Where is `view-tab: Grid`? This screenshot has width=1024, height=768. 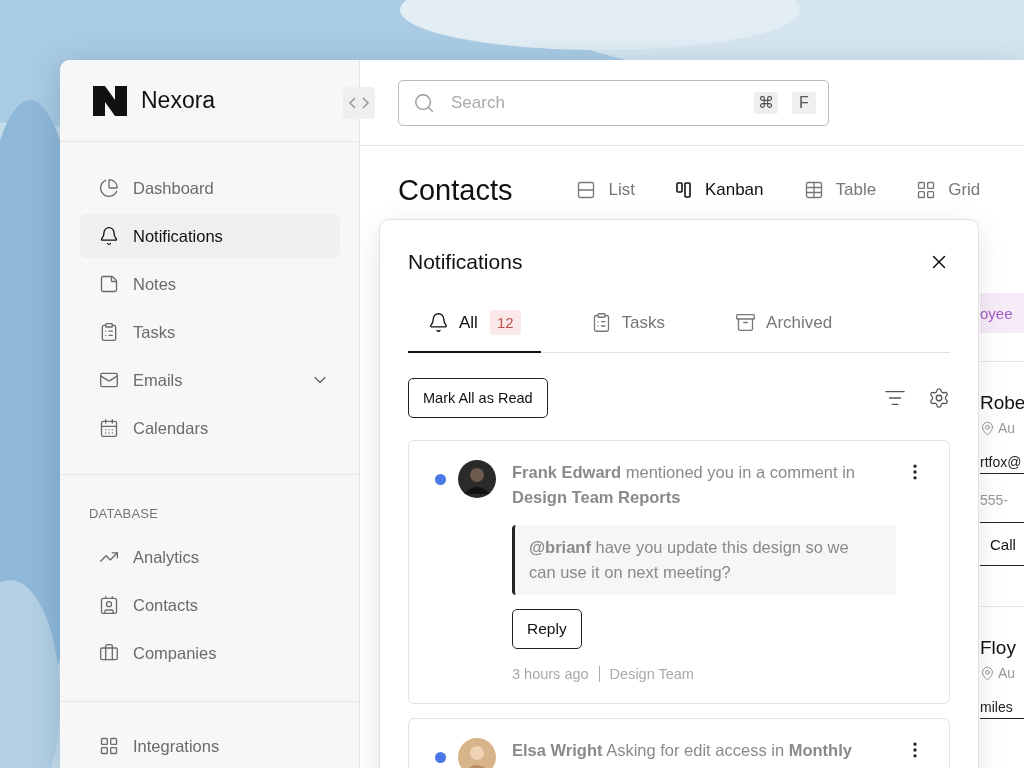 view-tab: Grid is located at coordinates (948, 190).